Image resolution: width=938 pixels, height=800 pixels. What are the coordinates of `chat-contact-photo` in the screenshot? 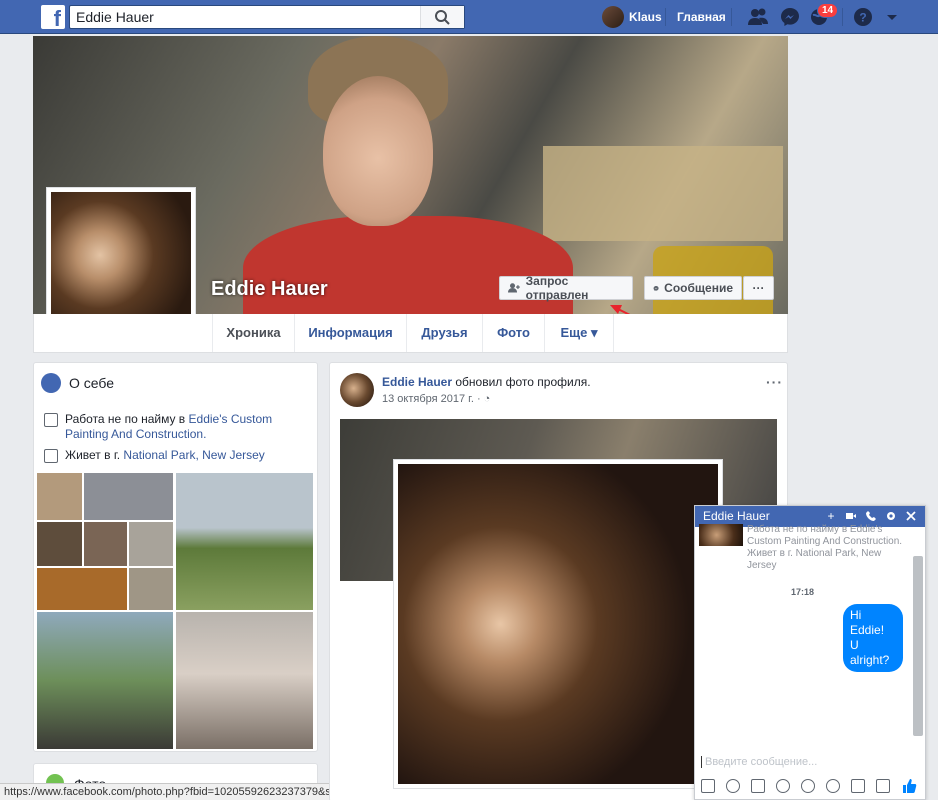 It's located at (721, 535).